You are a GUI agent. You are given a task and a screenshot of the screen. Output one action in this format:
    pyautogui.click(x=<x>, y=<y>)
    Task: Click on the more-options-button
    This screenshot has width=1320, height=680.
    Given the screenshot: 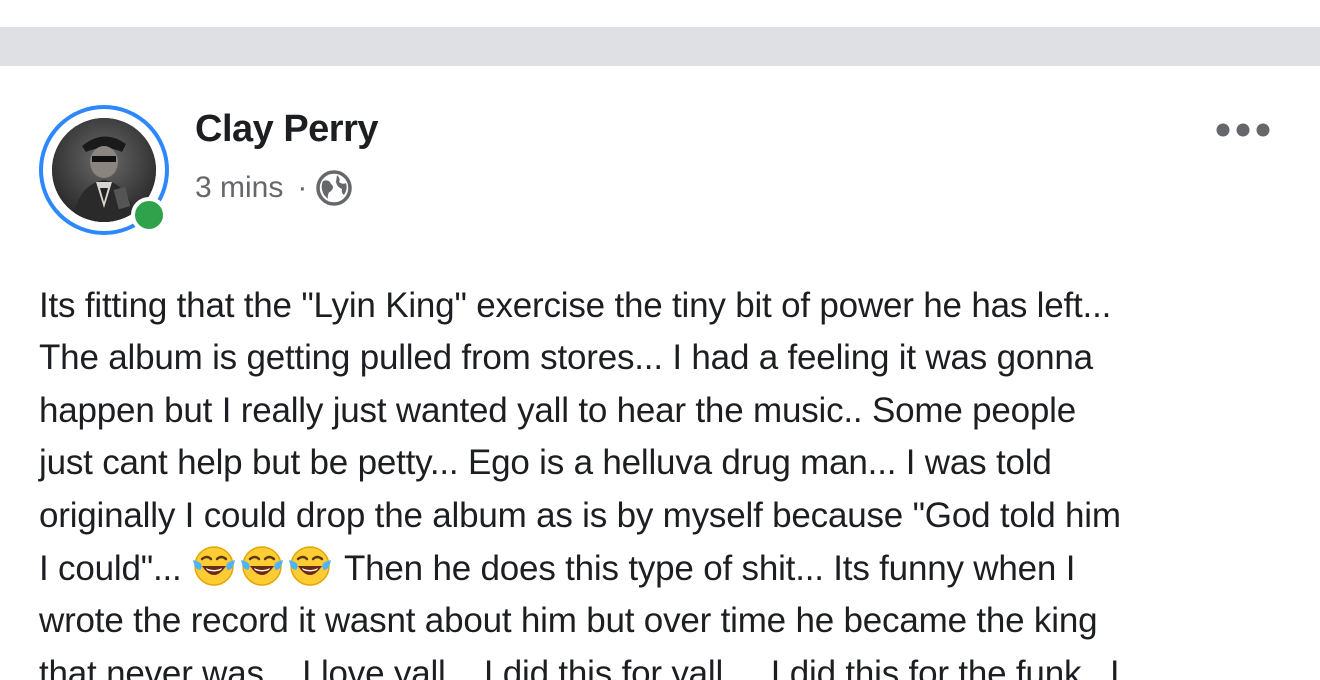 What is the action you would take?
    pyautogui.click(x=1243, y=130)
    